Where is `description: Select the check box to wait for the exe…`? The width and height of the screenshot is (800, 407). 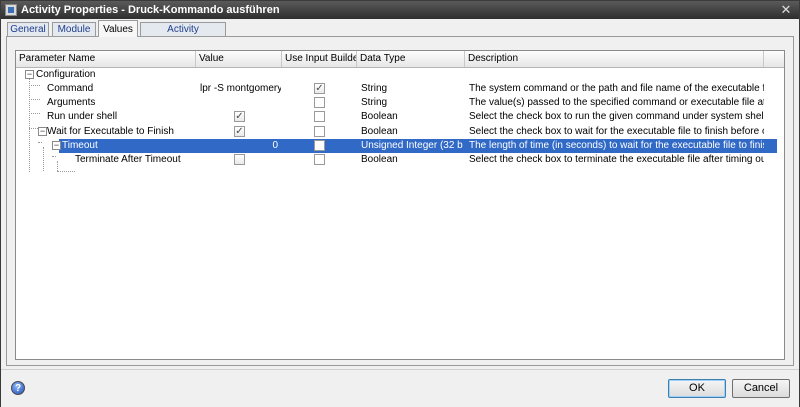 description: Select the check box to wait for the exe… is located at coordinates (616, 131).